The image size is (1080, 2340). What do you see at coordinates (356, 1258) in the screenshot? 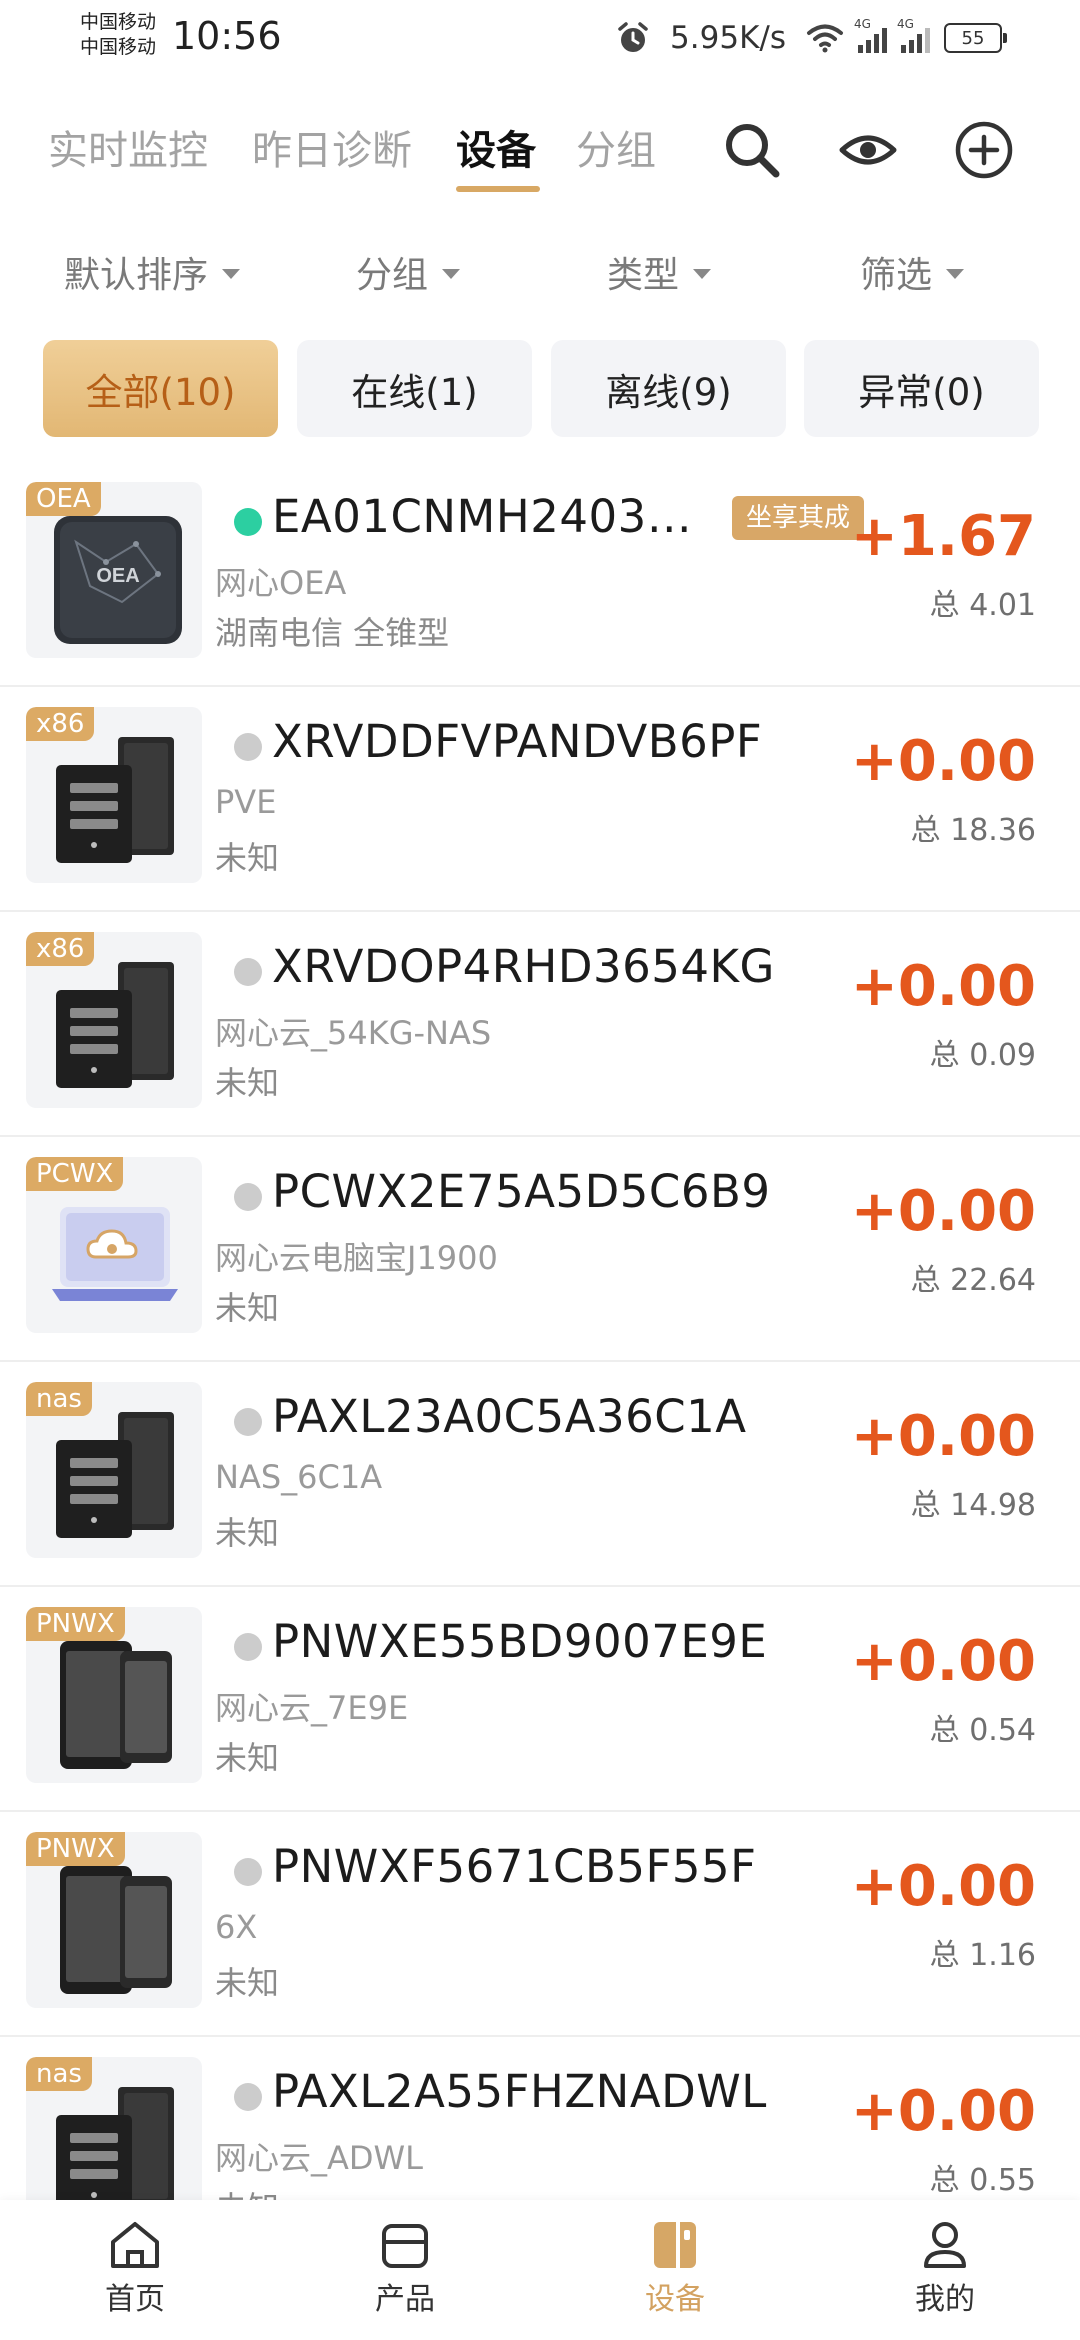
I see `device-model: 网心云电脑宝J1900` at bounding box center [356, 1258].